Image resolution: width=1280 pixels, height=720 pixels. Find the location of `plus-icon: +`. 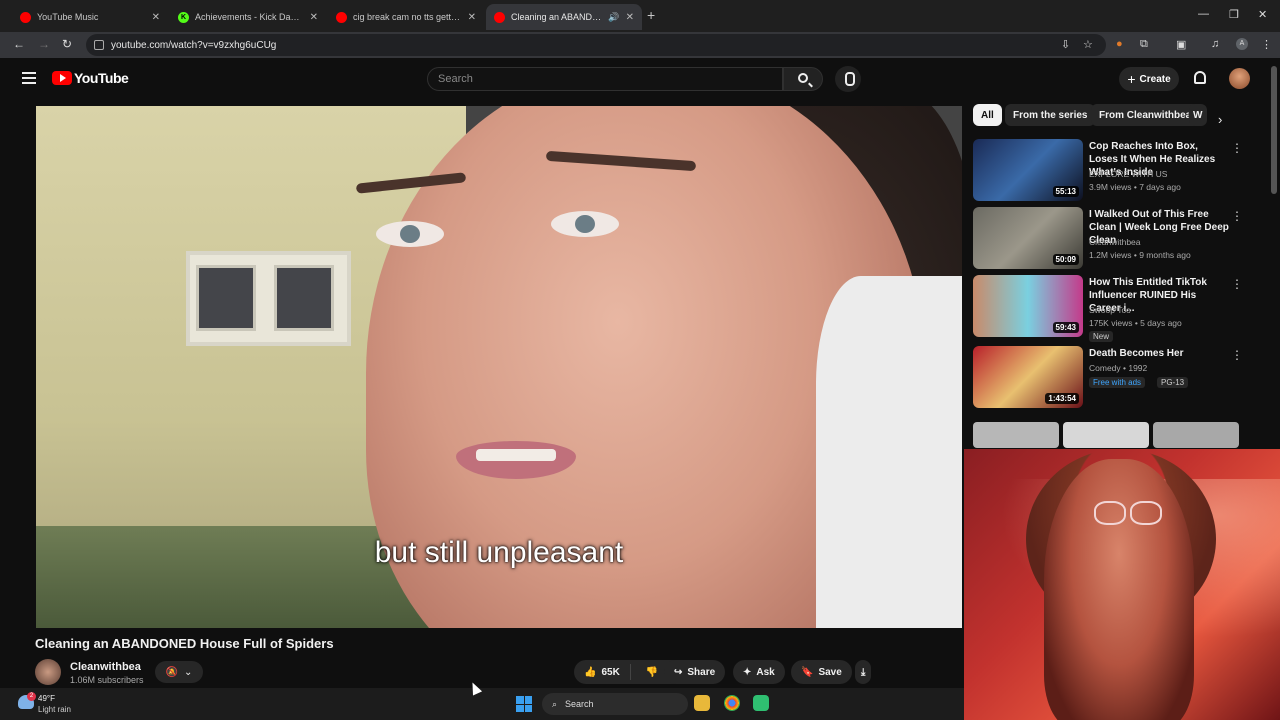

plus-icon: + is located at coordinates (1131, 79).